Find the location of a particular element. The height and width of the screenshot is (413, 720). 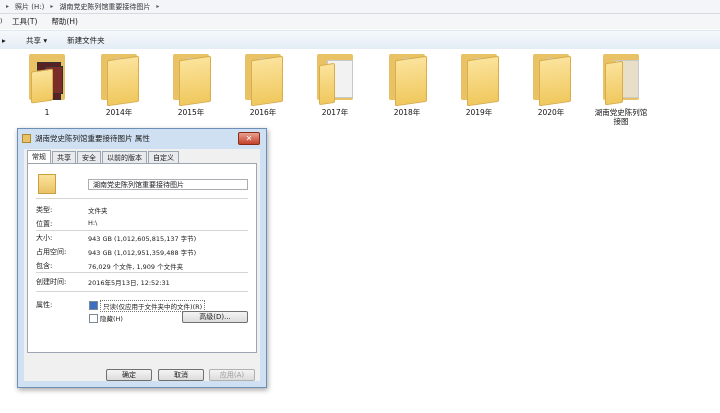

cancel-button: 取消 is located at coordinates (181, 375).